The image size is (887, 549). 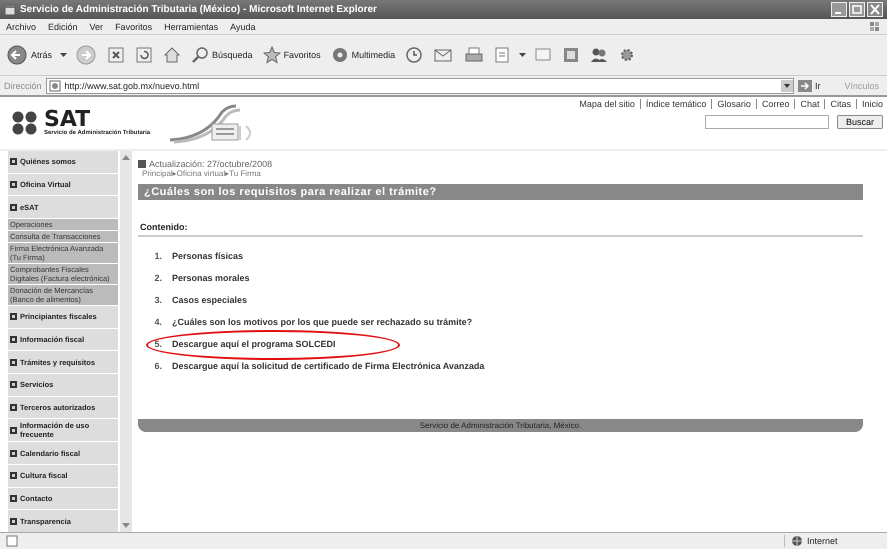 I want to click on square-bullet-icon, so click(x=142, y=164).